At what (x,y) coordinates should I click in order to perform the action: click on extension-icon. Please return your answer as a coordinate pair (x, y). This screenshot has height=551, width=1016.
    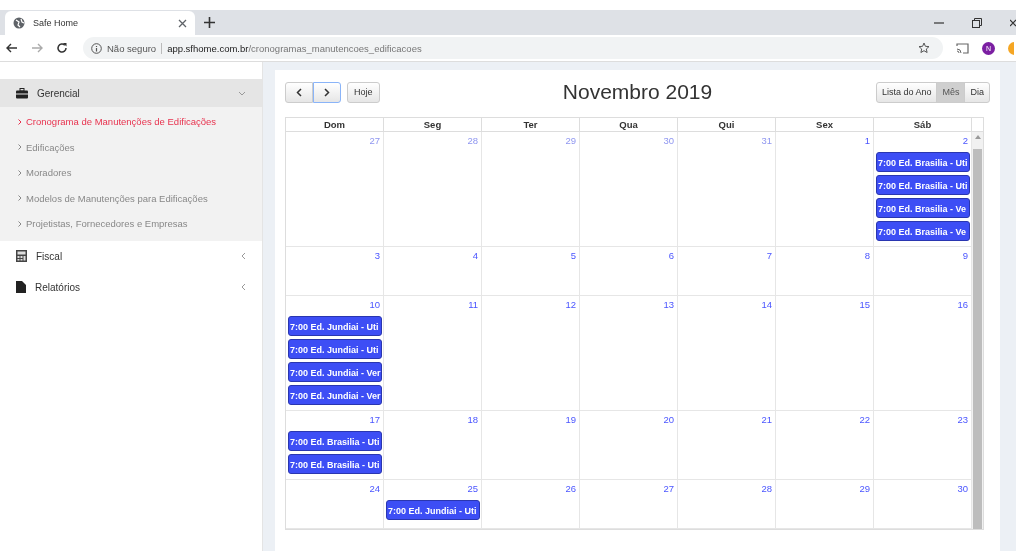
    Looking at the image, I should click on (1011, 48).